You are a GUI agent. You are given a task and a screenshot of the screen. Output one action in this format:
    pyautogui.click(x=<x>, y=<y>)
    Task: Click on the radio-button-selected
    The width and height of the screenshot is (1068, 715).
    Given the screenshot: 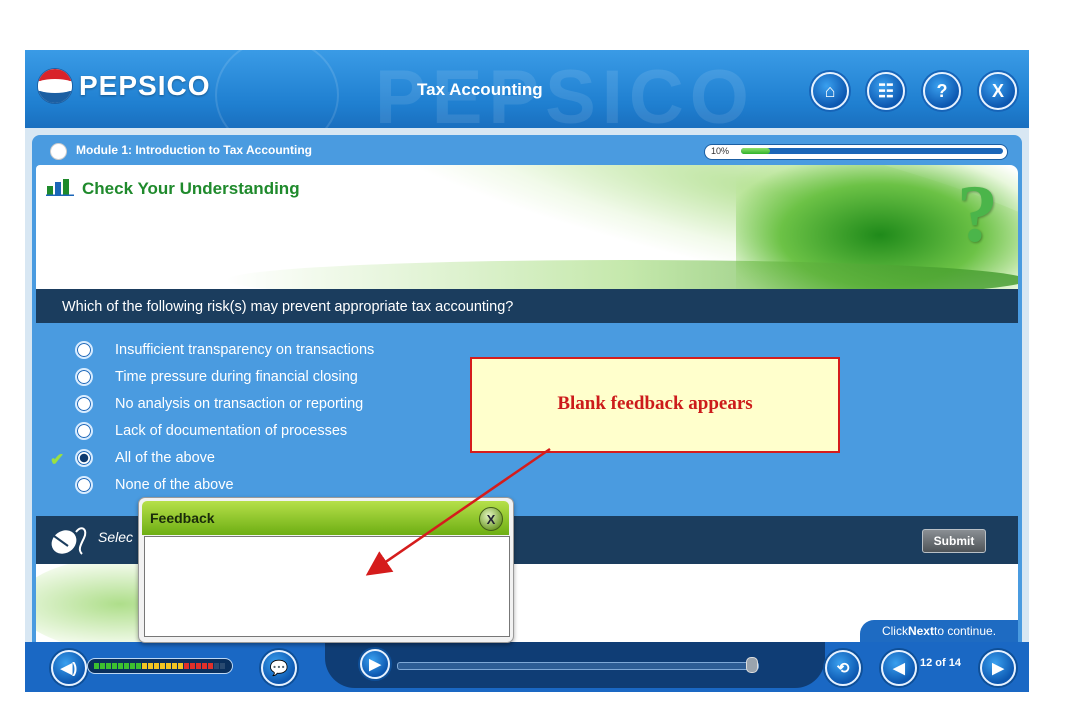 What is the action you would take?
    pyautogui.click(x=84, y=458)
    